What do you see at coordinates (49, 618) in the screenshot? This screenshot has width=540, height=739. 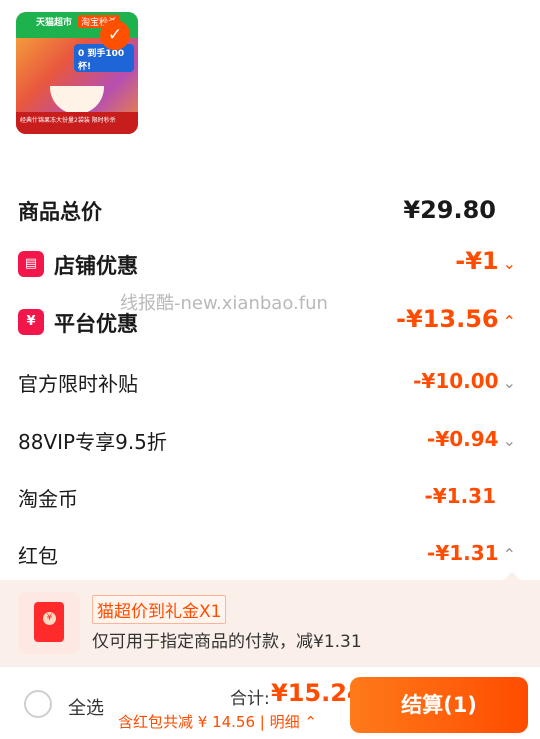 I see `yen-icon: ¥` at bounding box center [49, 618].